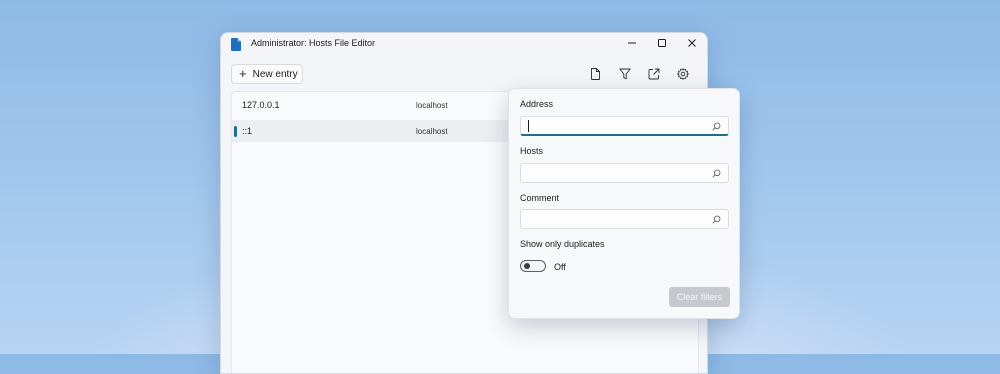 Image resolution: width=1000 pixels, height=374 pixels. What do you see at coordinates (261, 105) in the screenshot?
I see `entry-address: 127.0.0.1` at bounding box center [261, 105].